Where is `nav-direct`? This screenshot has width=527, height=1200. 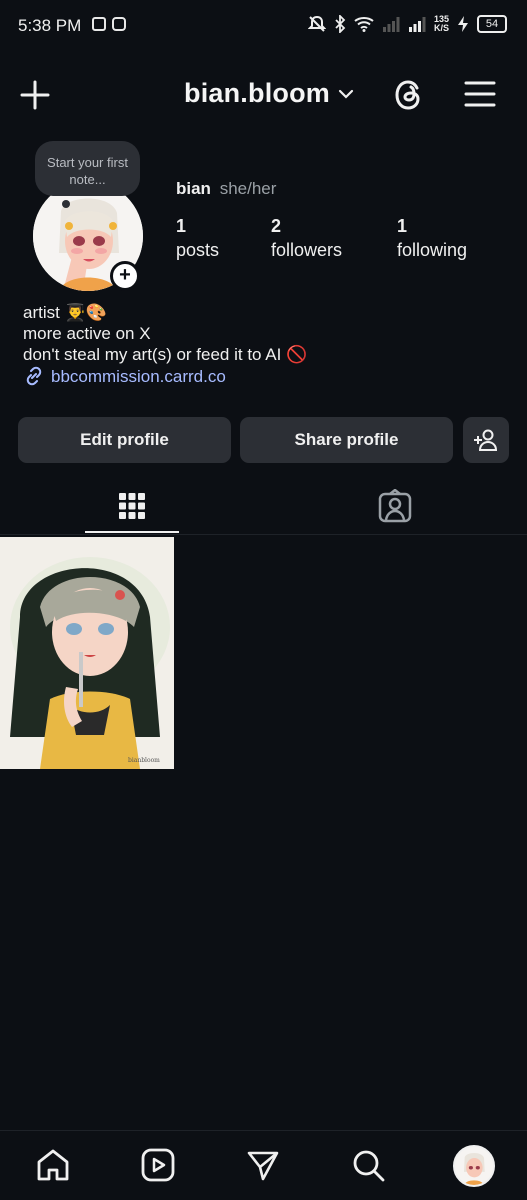
nav-direct is located at coordinates (263, 1165).